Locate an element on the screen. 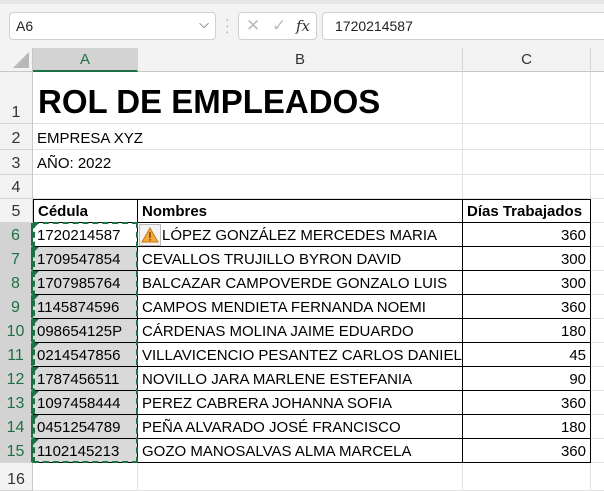  employee-cedula-cell: 098654125P is located at coordinates (85, 331).